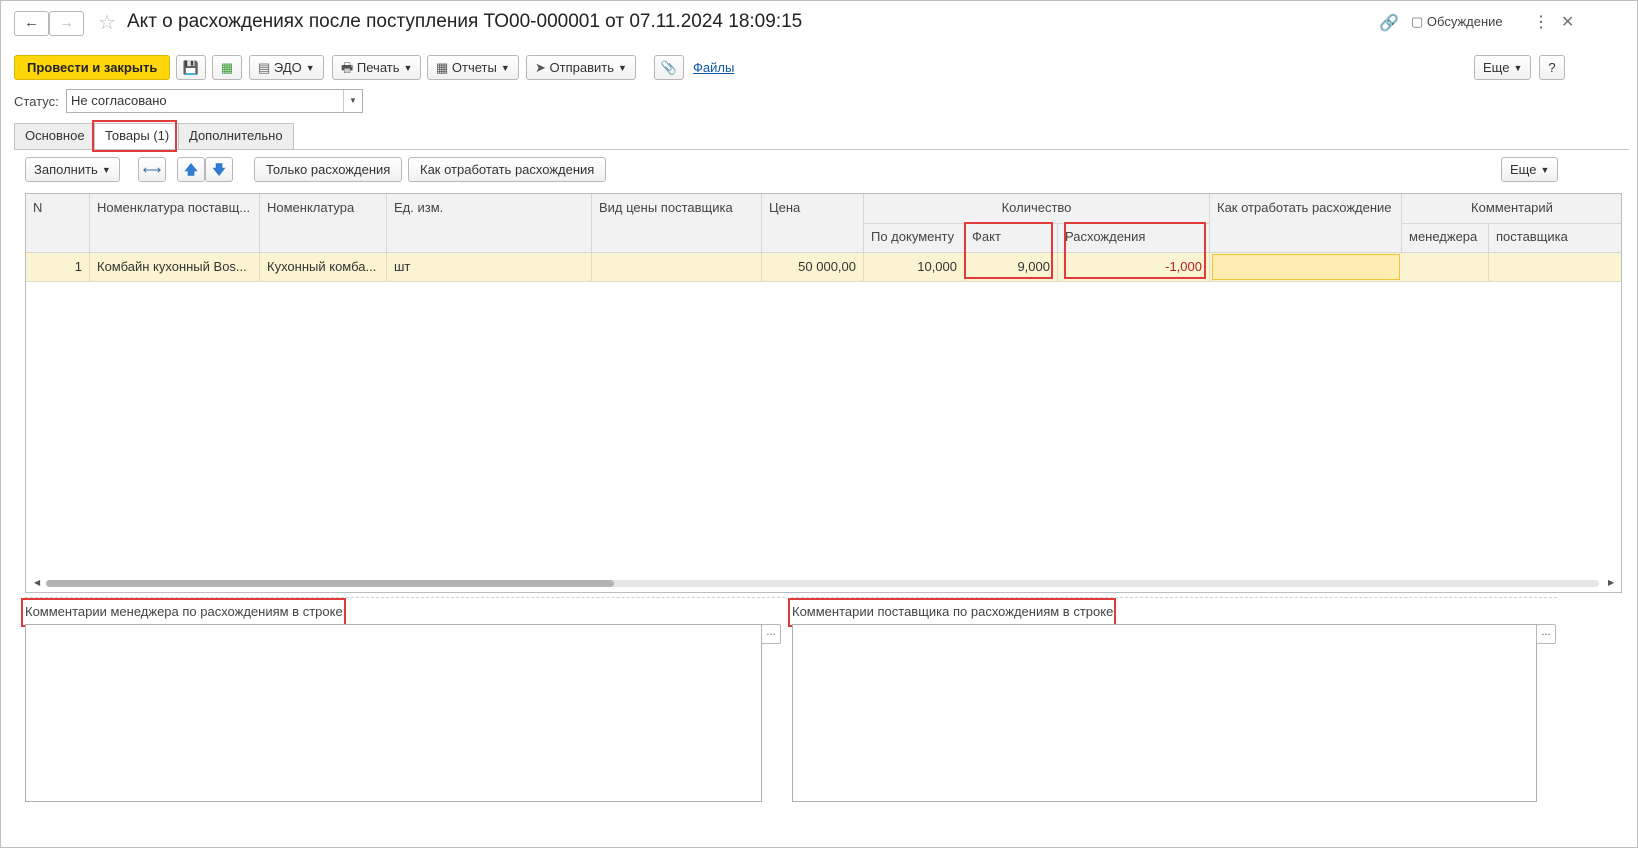 The image size is (1638, 848). Describe the element at coordinates (1306, 267) in the screenshot. I see `cell-how-to-process` at that location.